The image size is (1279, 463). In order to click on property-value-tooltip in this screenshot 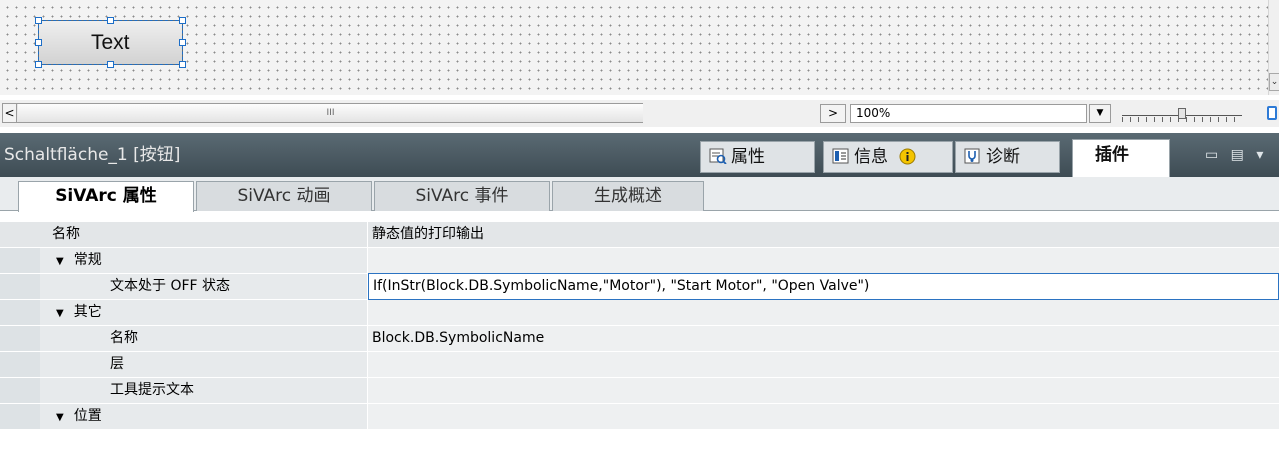, I will do `click(823, 390)`.